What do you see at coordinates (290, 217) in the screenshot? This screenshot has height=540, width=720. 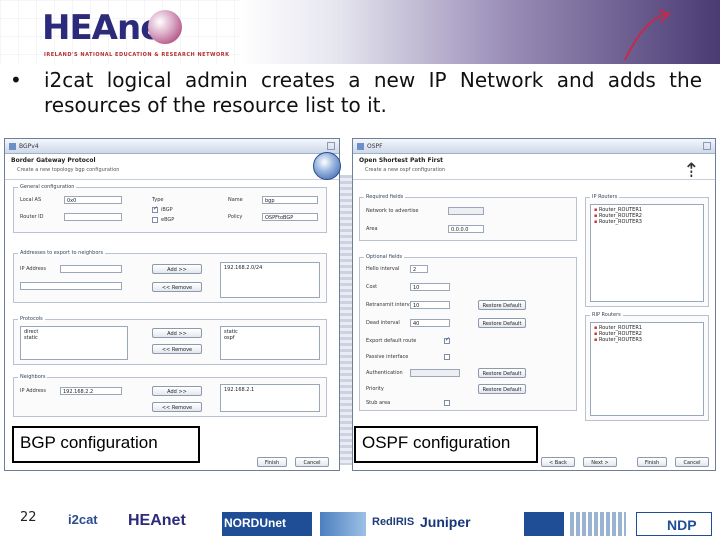 I see `policy-input: OSPFtoBGP` at bounding box center [290, 217].